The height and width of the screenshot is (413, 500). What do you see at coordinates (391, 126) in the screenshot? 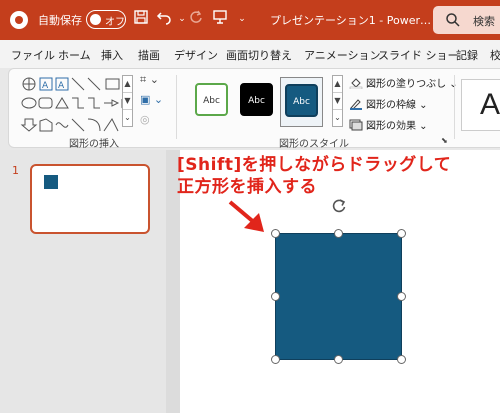
I see `shape-effects-label: 図形の効果` at bounding box center [391, 126].